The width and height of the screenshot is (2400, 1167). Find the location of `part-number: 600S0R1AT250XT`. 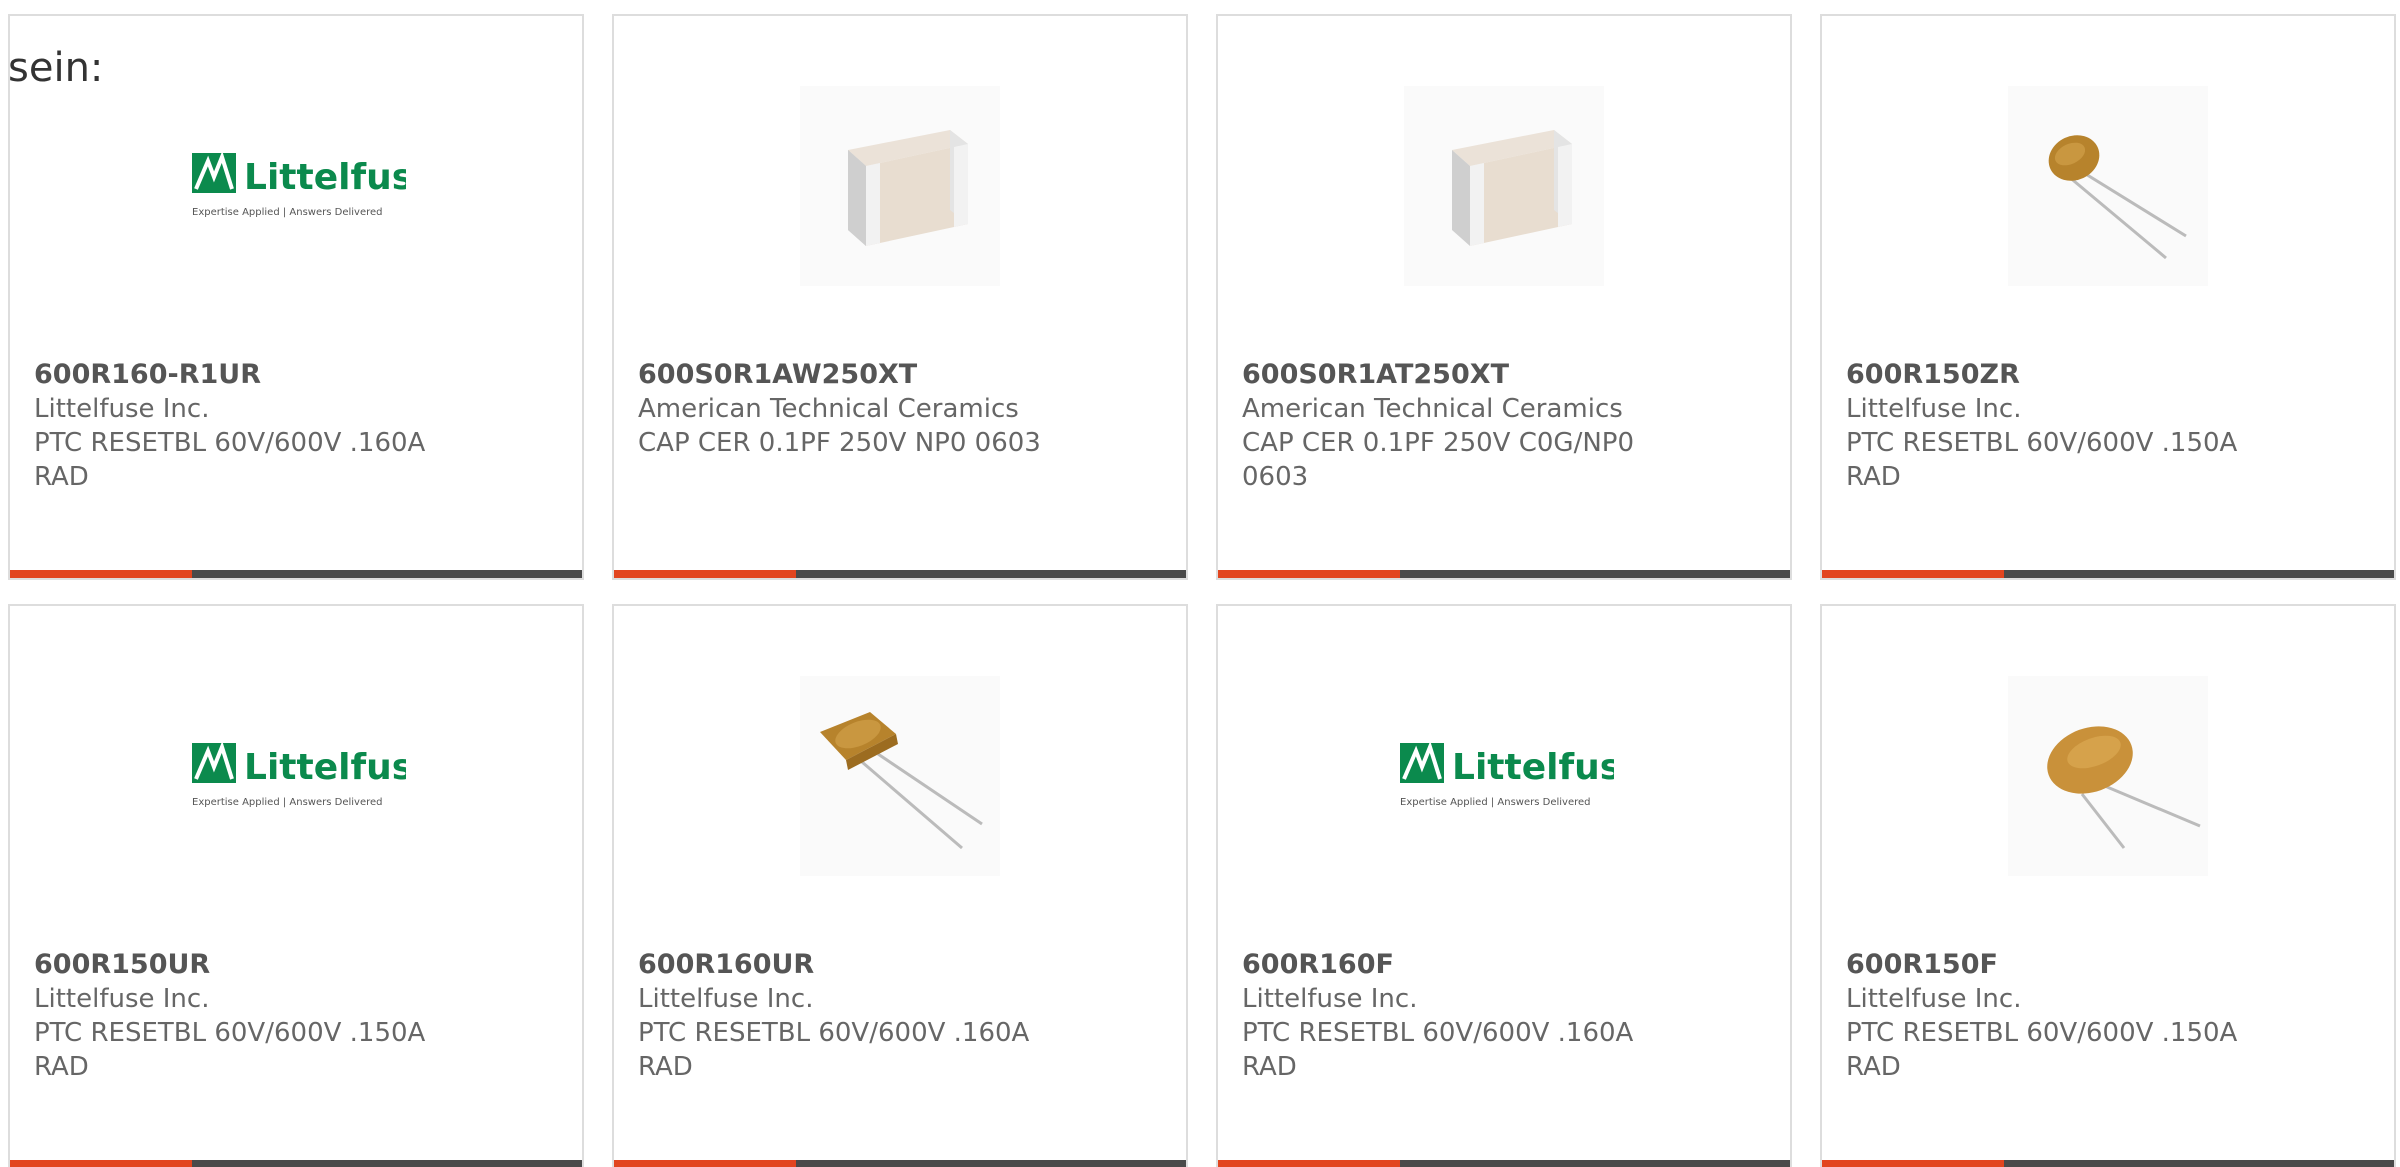

part-number: 600S0R1AT250XT is located at coordinates (1375, 375).